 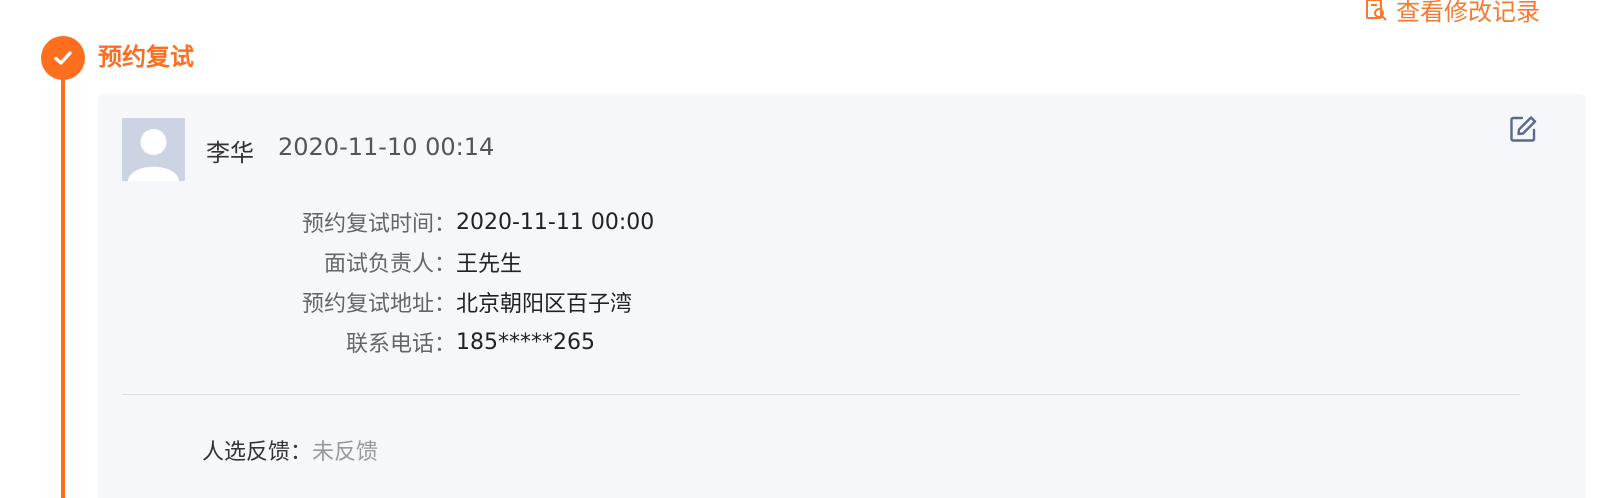 I want to click on detail-label: 预约复试时间：, so click(x=378, y=224).